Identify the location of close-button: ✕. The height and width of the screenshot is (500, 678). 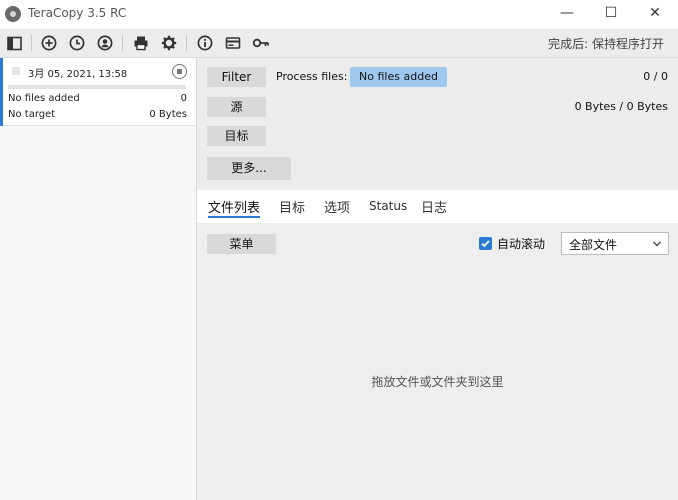
(655, 14).